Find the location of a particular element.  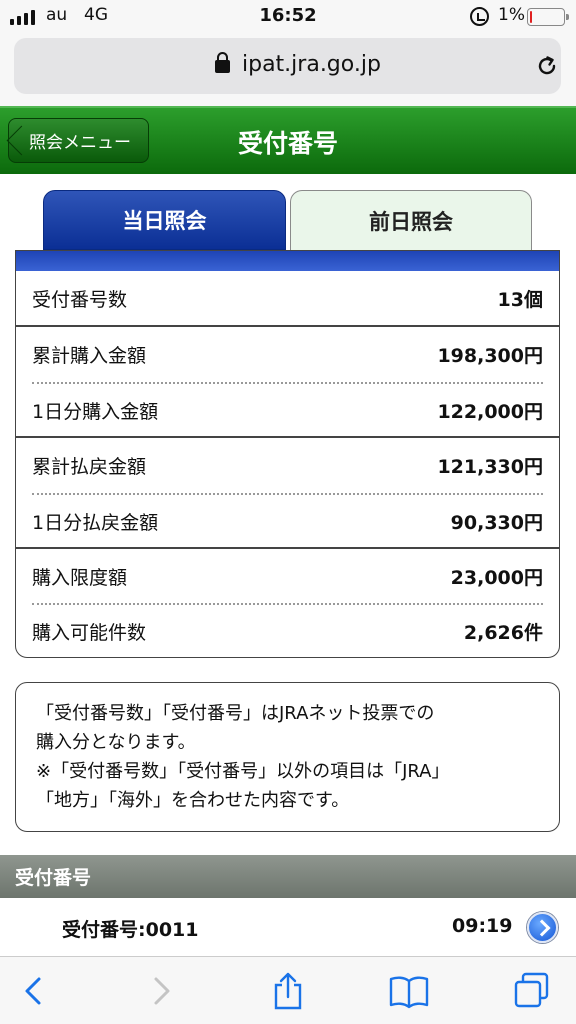

battery-percent: 1% is located at coordinates (511, 15).